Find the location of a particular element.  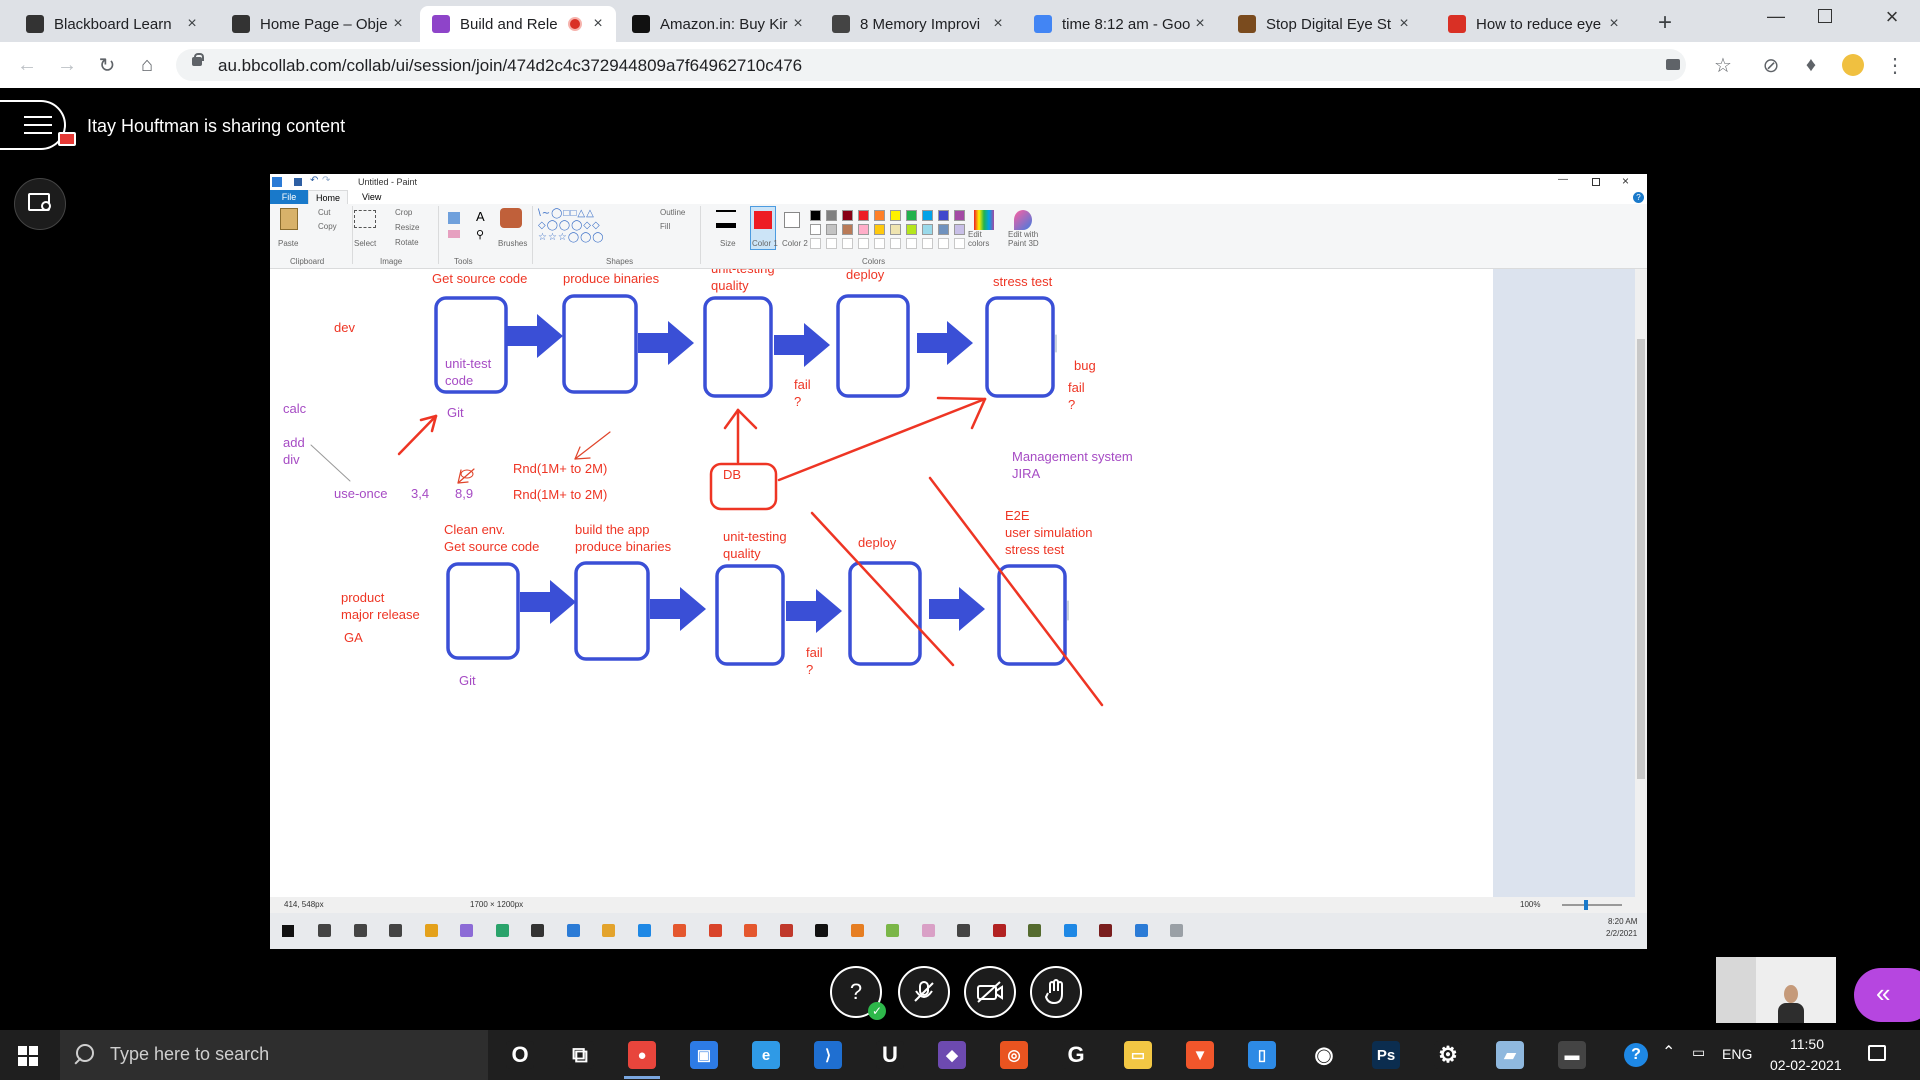

back-arrow-icon: ← is located at coordinates (27, 65).